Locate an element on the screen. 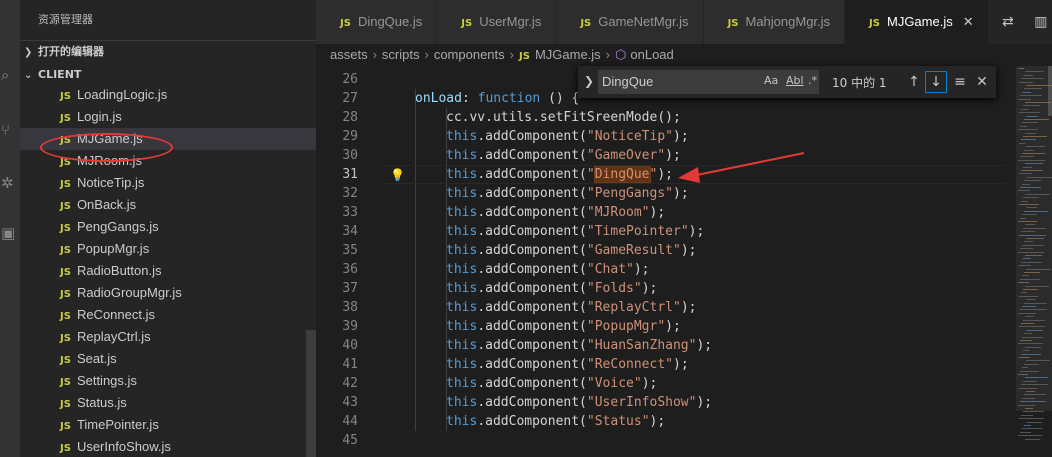 This screenshot has height=457, width=1052. code-line: 45 is located at coordinates (661, 440).